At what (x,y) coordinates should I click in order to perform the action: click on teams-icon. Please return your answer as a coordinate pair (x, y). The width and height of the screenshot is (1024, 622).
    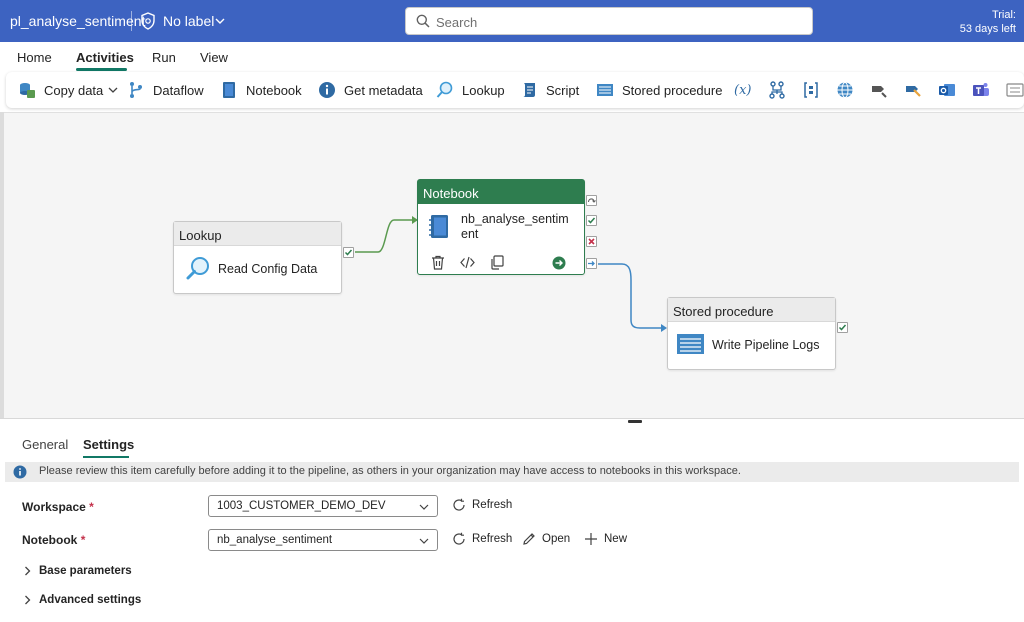
    Looking at the image, I should click on (981, 90).